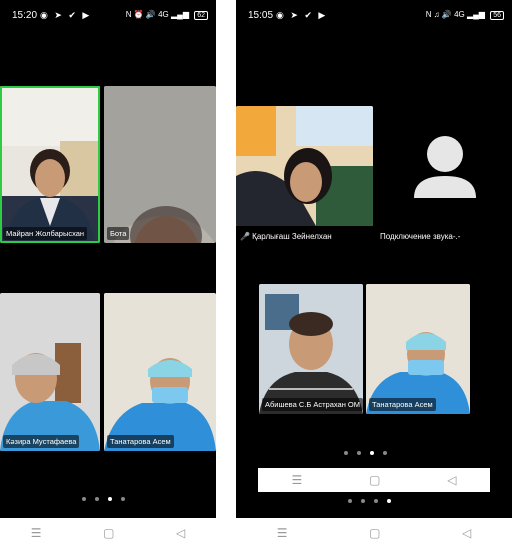 This screenshot has height=550, width=512. Describe the element at coordinates (312, 404) in the screenshot. I see `participant-name: Абишева С.Б Астрахан ОМ` at that location.